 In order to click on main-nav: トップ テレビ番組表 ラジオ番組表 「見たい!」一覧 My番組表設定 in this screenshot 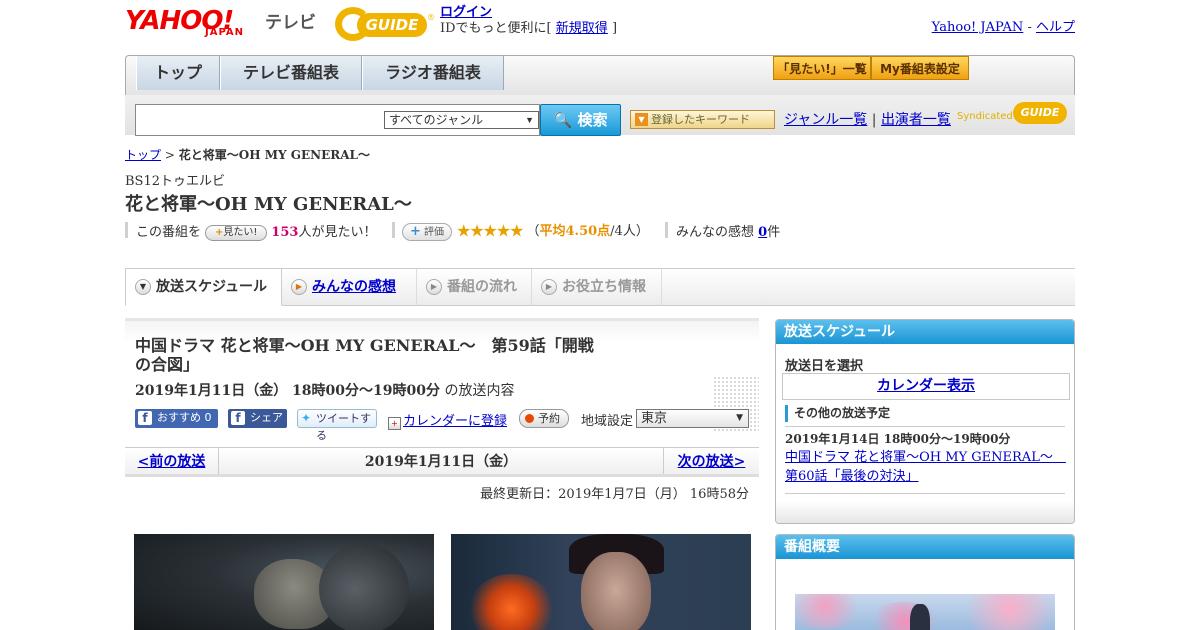, I will do `click(600, 77)`.